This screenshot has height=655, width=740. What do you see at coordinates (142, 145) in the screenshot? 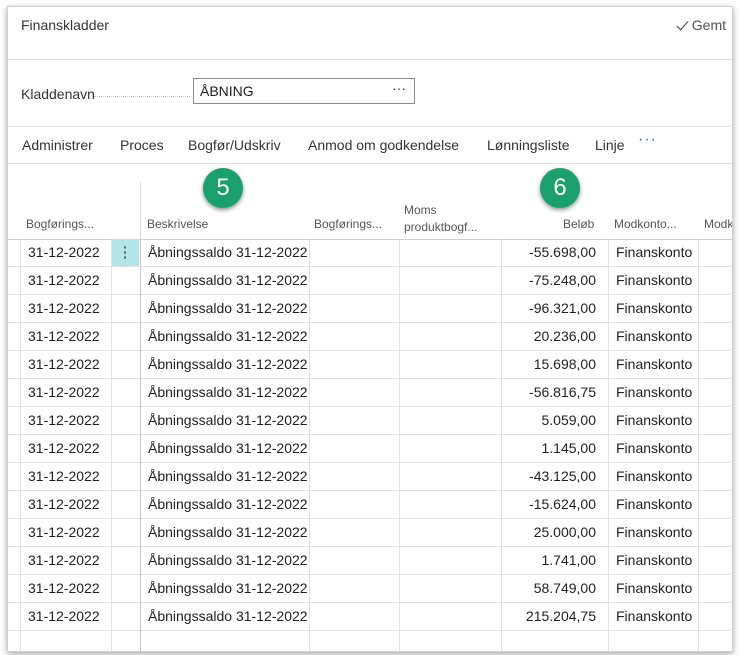
I see `action-proces: Proces` at bounding box center [142, 145].